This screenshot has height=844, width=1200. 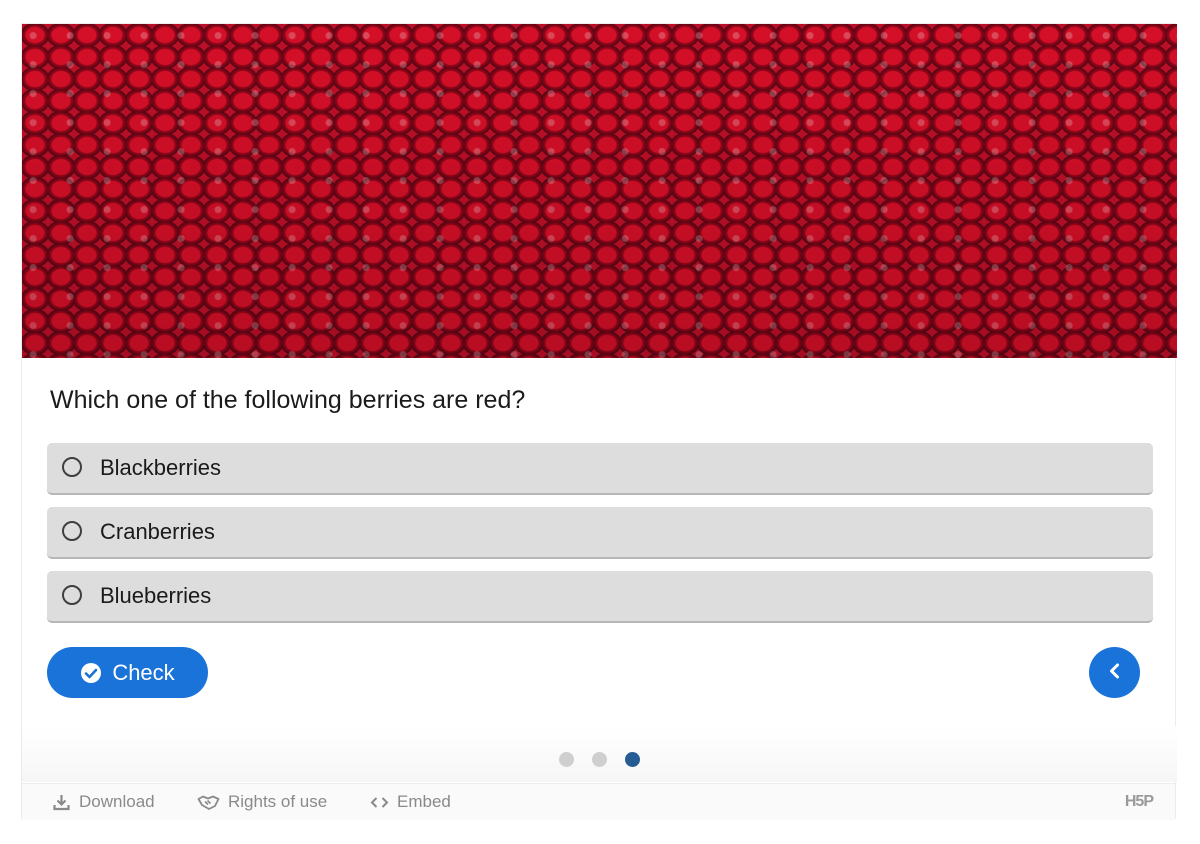 I want to click on download-label: Download, so click(x=117, y=801).